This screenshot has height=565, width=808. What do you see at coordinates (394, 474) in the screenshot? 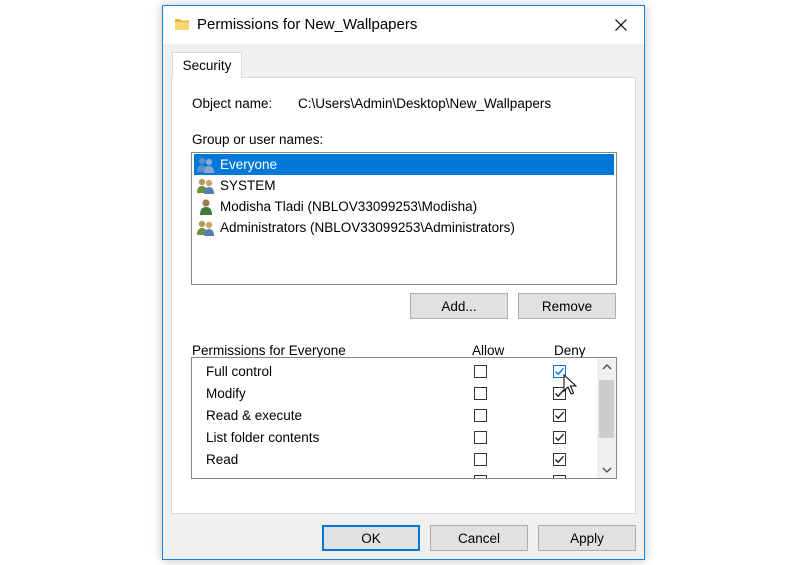
I see `permission-row-partial` at bounding box center [394, 474].